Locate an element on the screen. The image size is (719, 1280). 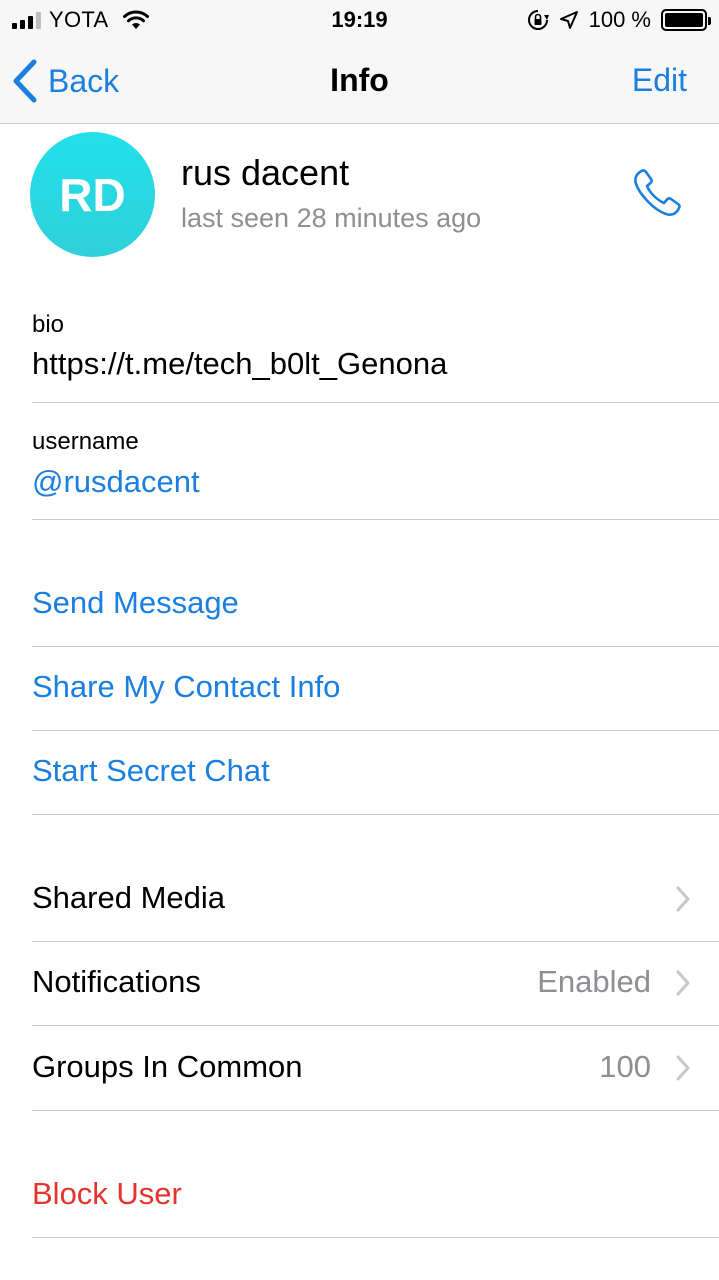
back-button-label: Back is located at coordinates (84, 80).